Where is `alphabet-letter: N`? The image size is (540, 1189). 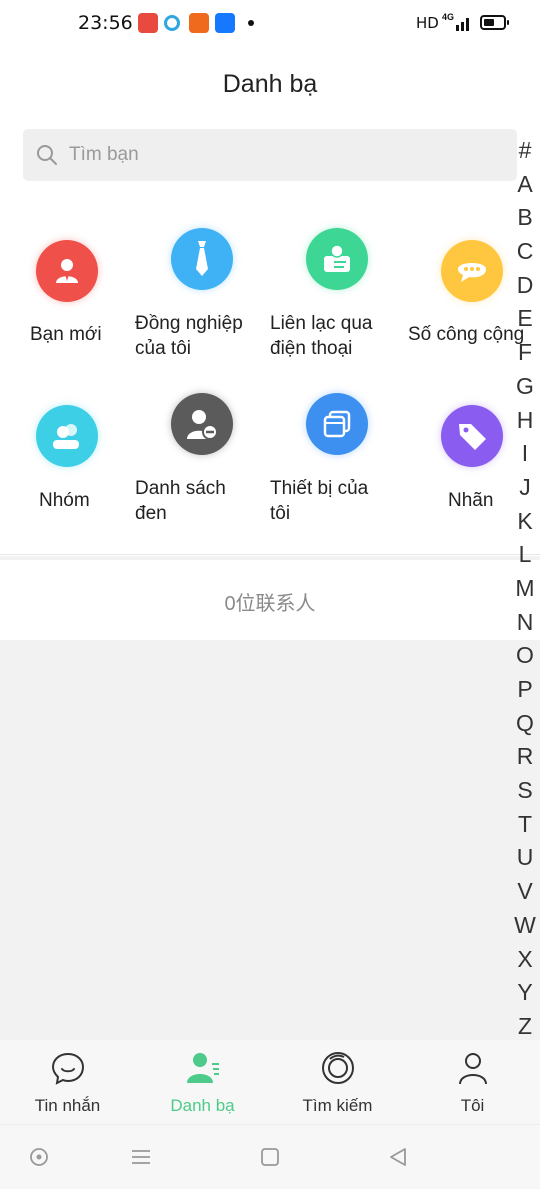
alphabet-letter: N is located at coordinates (525, 623).